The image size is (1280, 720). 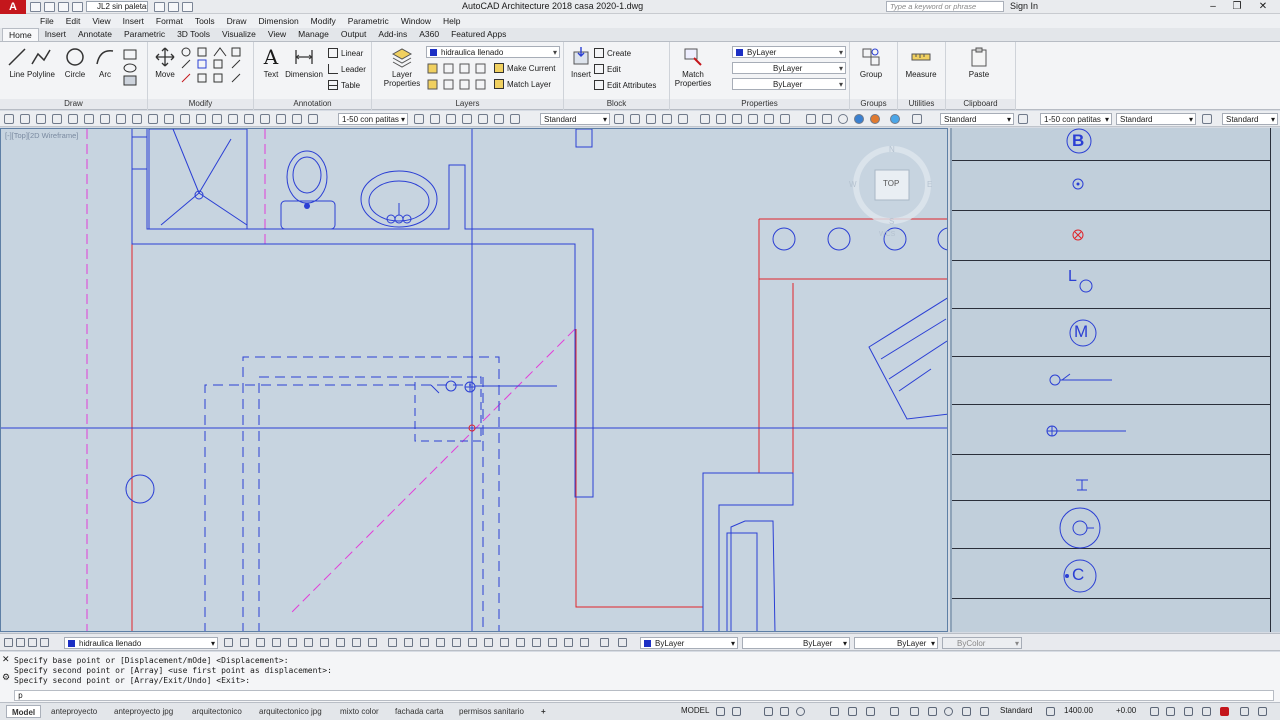 I want to click on layer-tool-8-icon, so click(x=340, y=642).